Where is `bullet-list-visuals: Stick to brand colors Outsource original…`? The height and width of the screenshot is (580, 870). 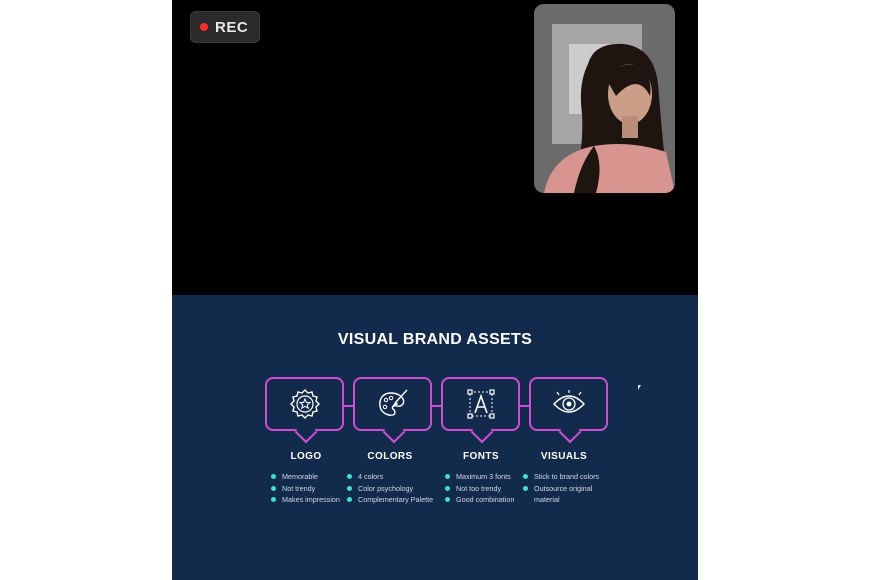 bullet-list-visuals: Stick to brand colors Outsource original… is located at coordinates (568, 488).